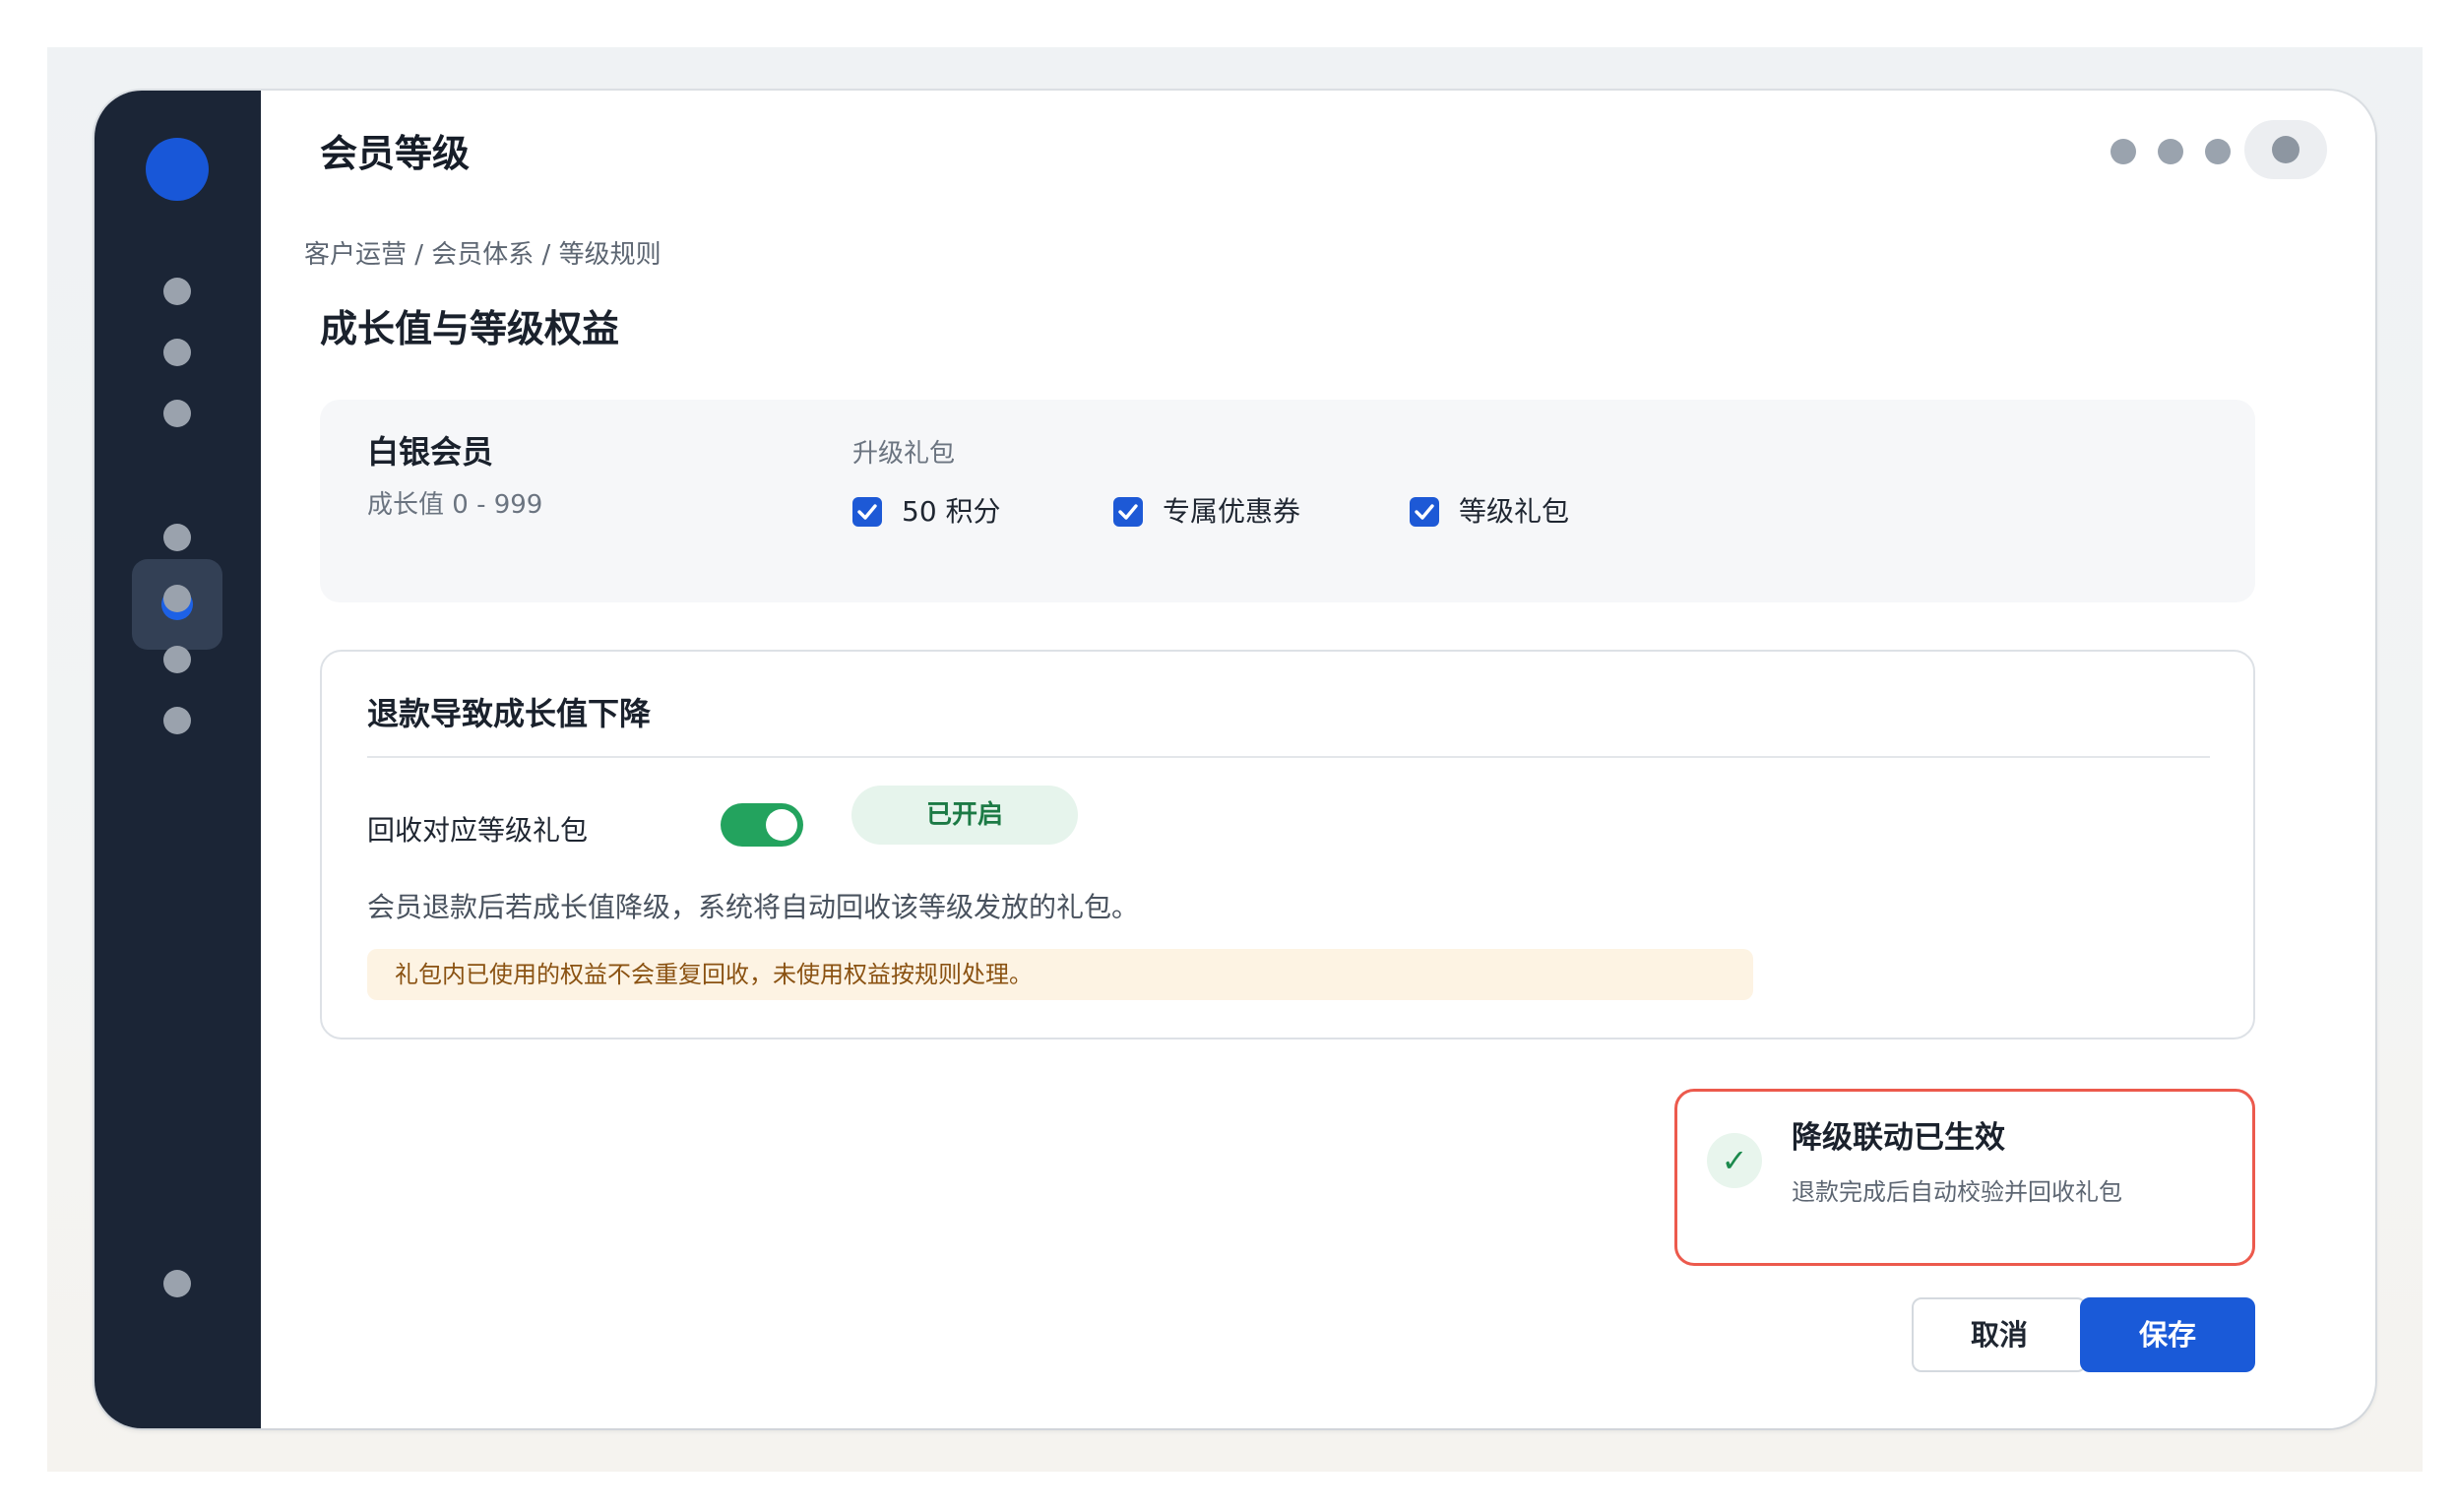 The image size is (2457, 1512). What do you see at coordinates (1232, 511) in the screenshot?
I see `gift-label-coupon: 专属优惠券` at bounding box center [1232, 511].